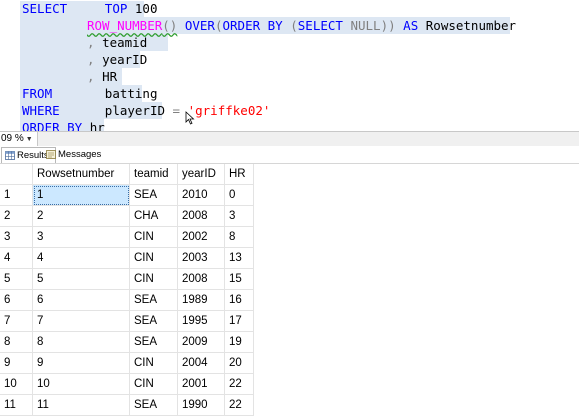 This screenshot has width=579, height=416. I want to click on table-row: 7 7 SEA 1995 17, so click(127, 321).